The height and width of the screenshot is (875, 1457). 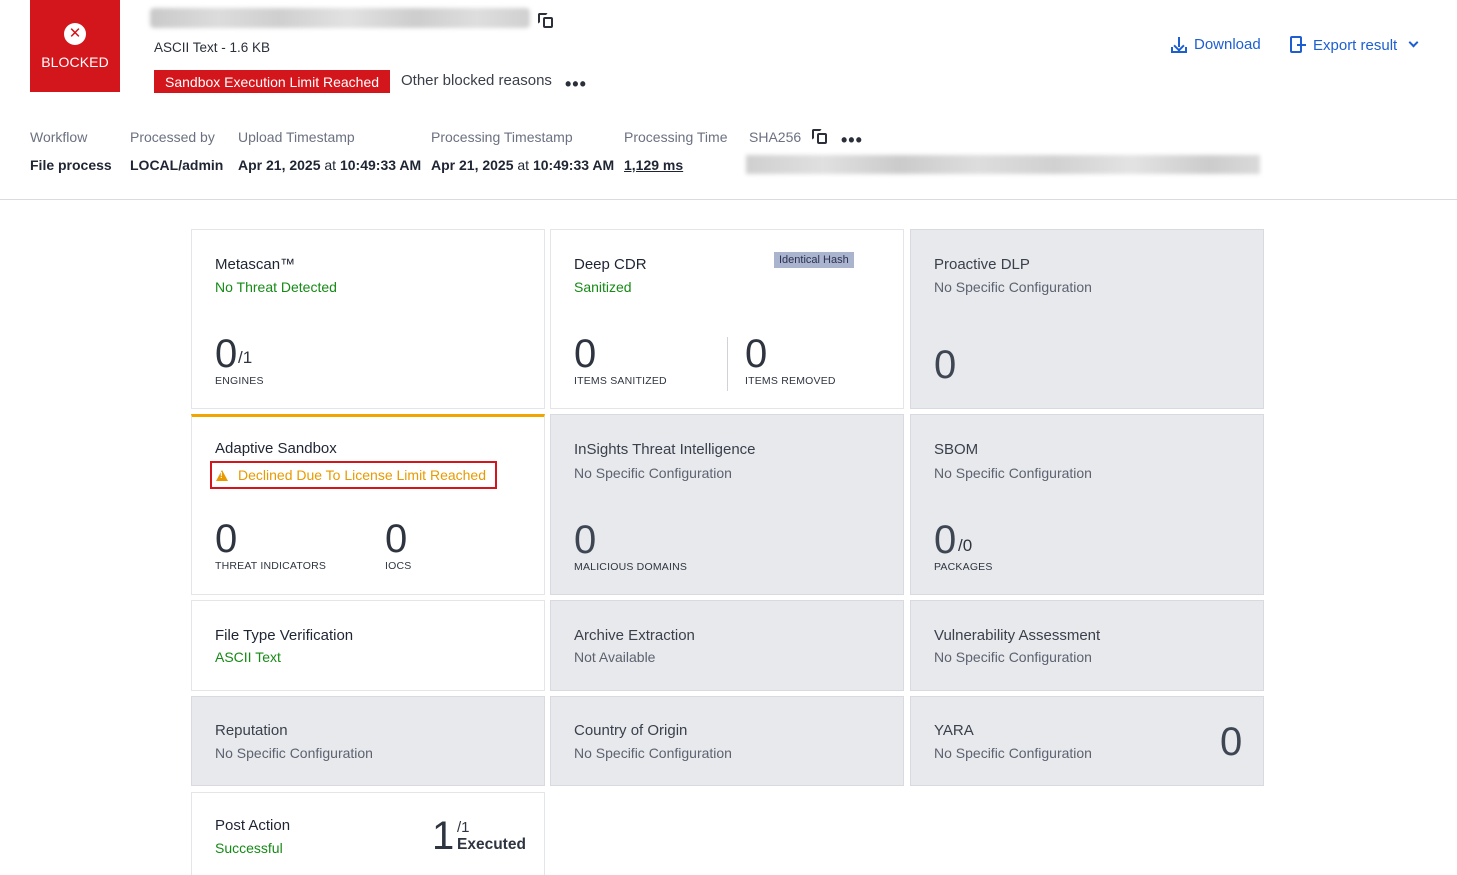 What do you see at coordinates (727, 645) in the screenshot?
I see `card-archive-extraction: Archive Extraction Not Available` at bounding box center [727, 645].